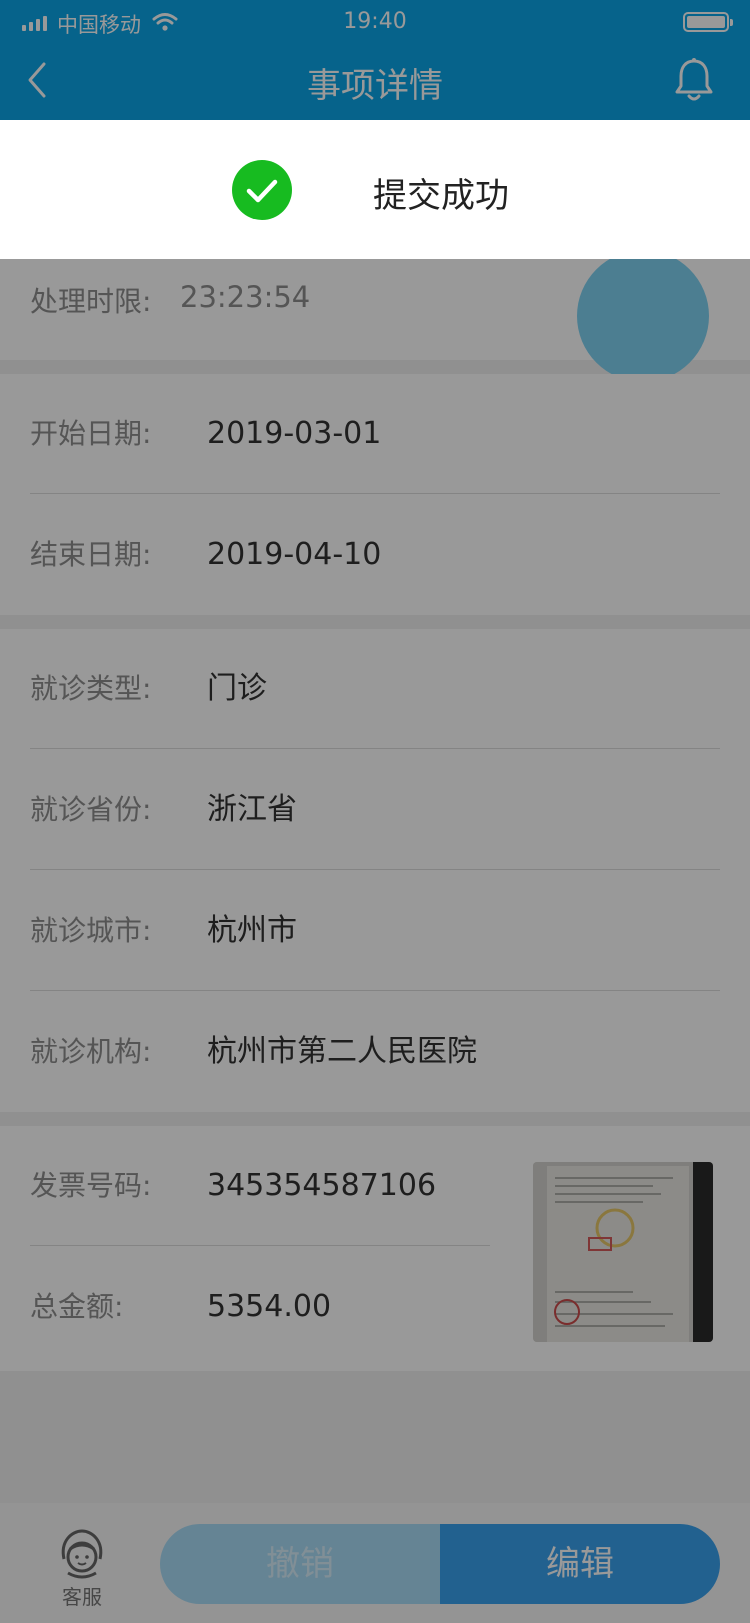  Describe the element at coordinates (262, 190) in the screenshot. I see `check-circle-icon` at that location.